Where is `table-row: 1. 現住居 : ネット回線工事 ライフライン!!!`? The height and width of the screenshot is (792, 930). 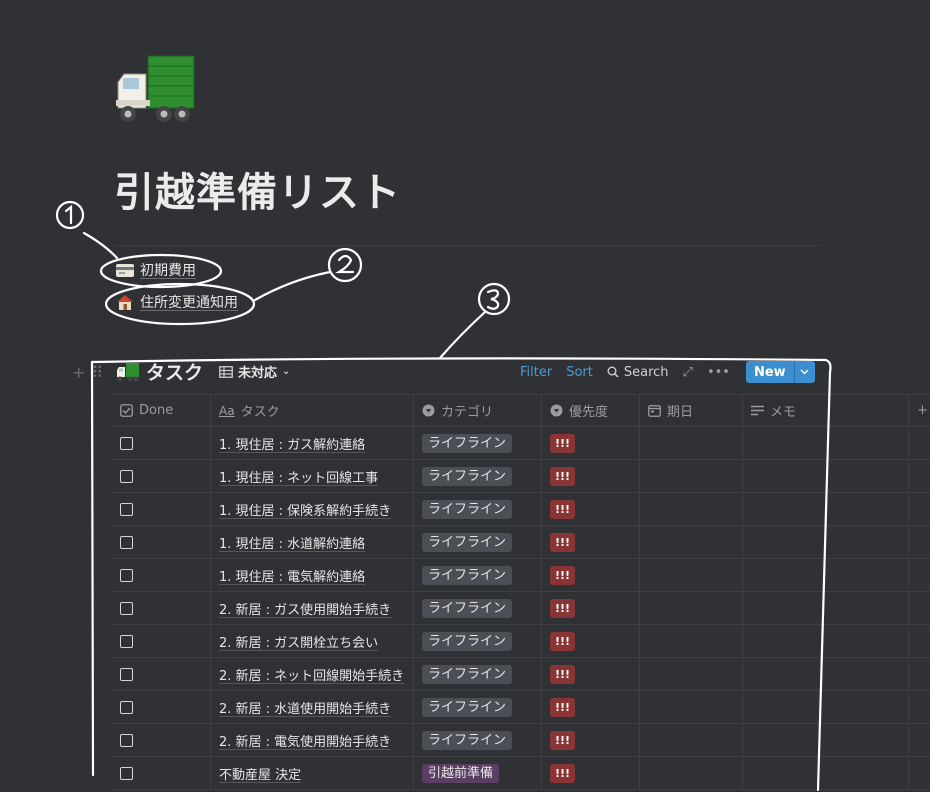
table-row: 1. 現住居 : ネット回線工事 ライフライン!!! is located at coordinates (521, 476).